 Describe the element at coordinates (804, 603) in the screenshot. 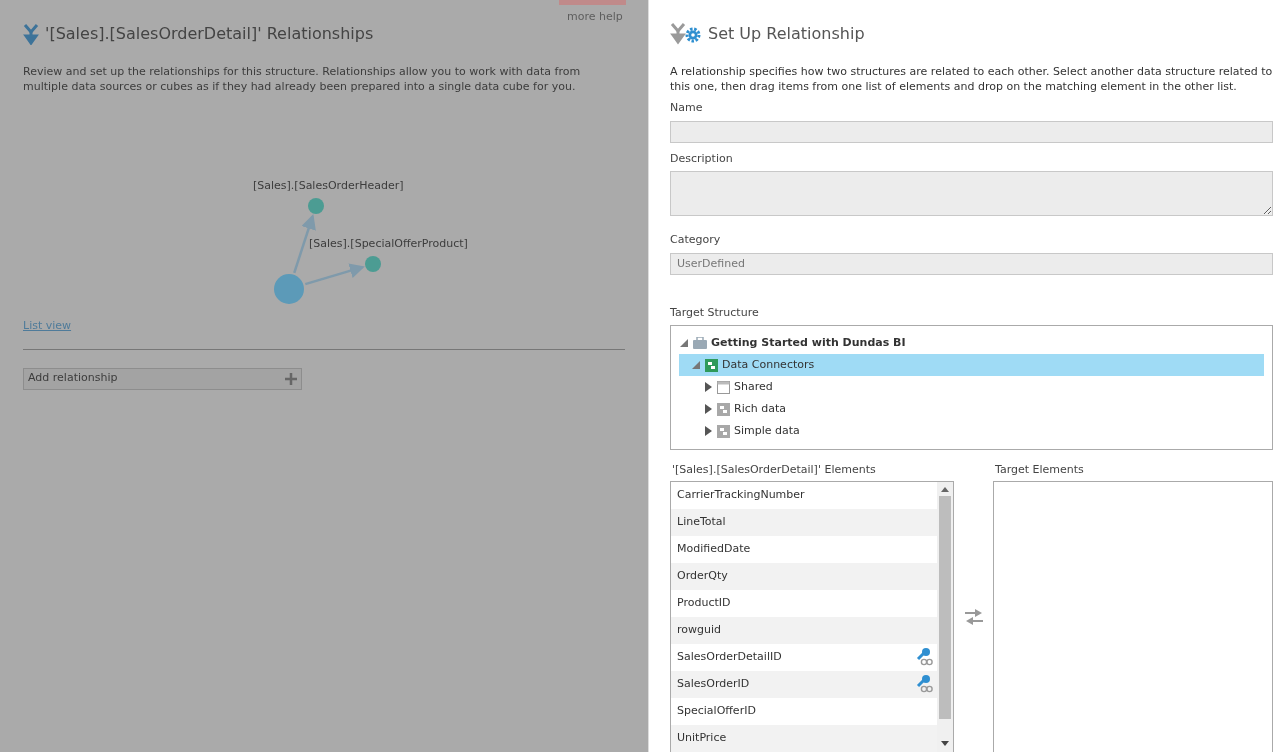

I see `element-item: ProductID` at that location.